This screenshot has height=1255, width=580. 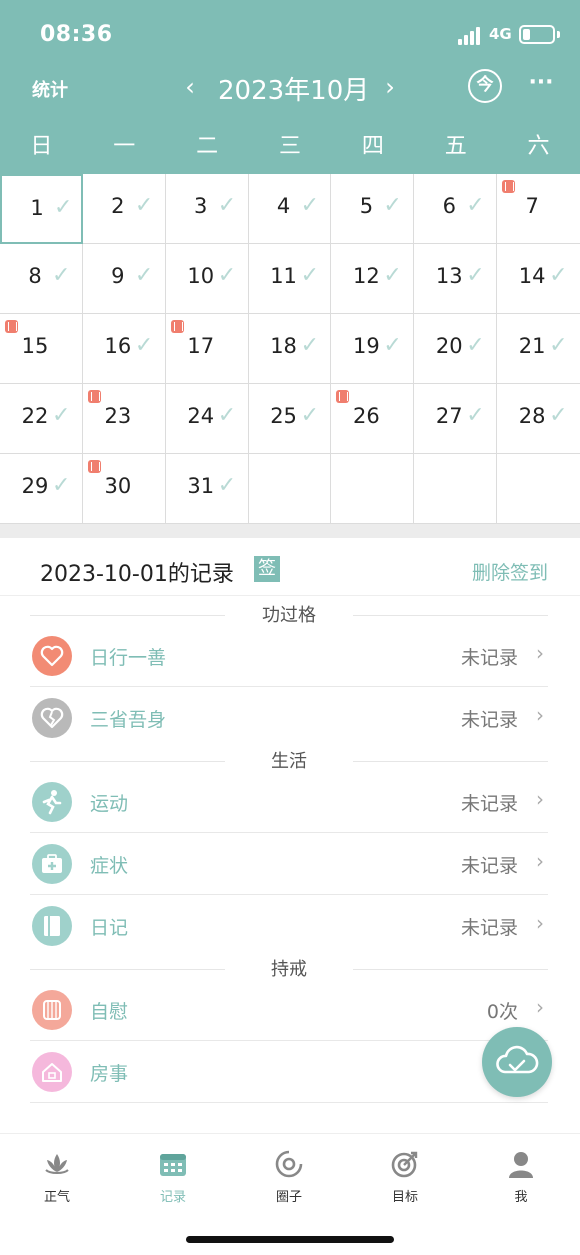 What do you see at coordinates (52, 802) in the screenshot?
I see `running-icon` at bounding box center [52, 802].